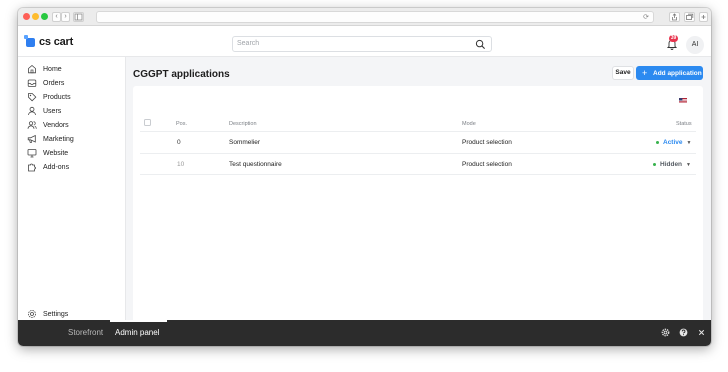 This screenshot has width=728, height=372. I want to click on save-button: Save, so click(623, 73).